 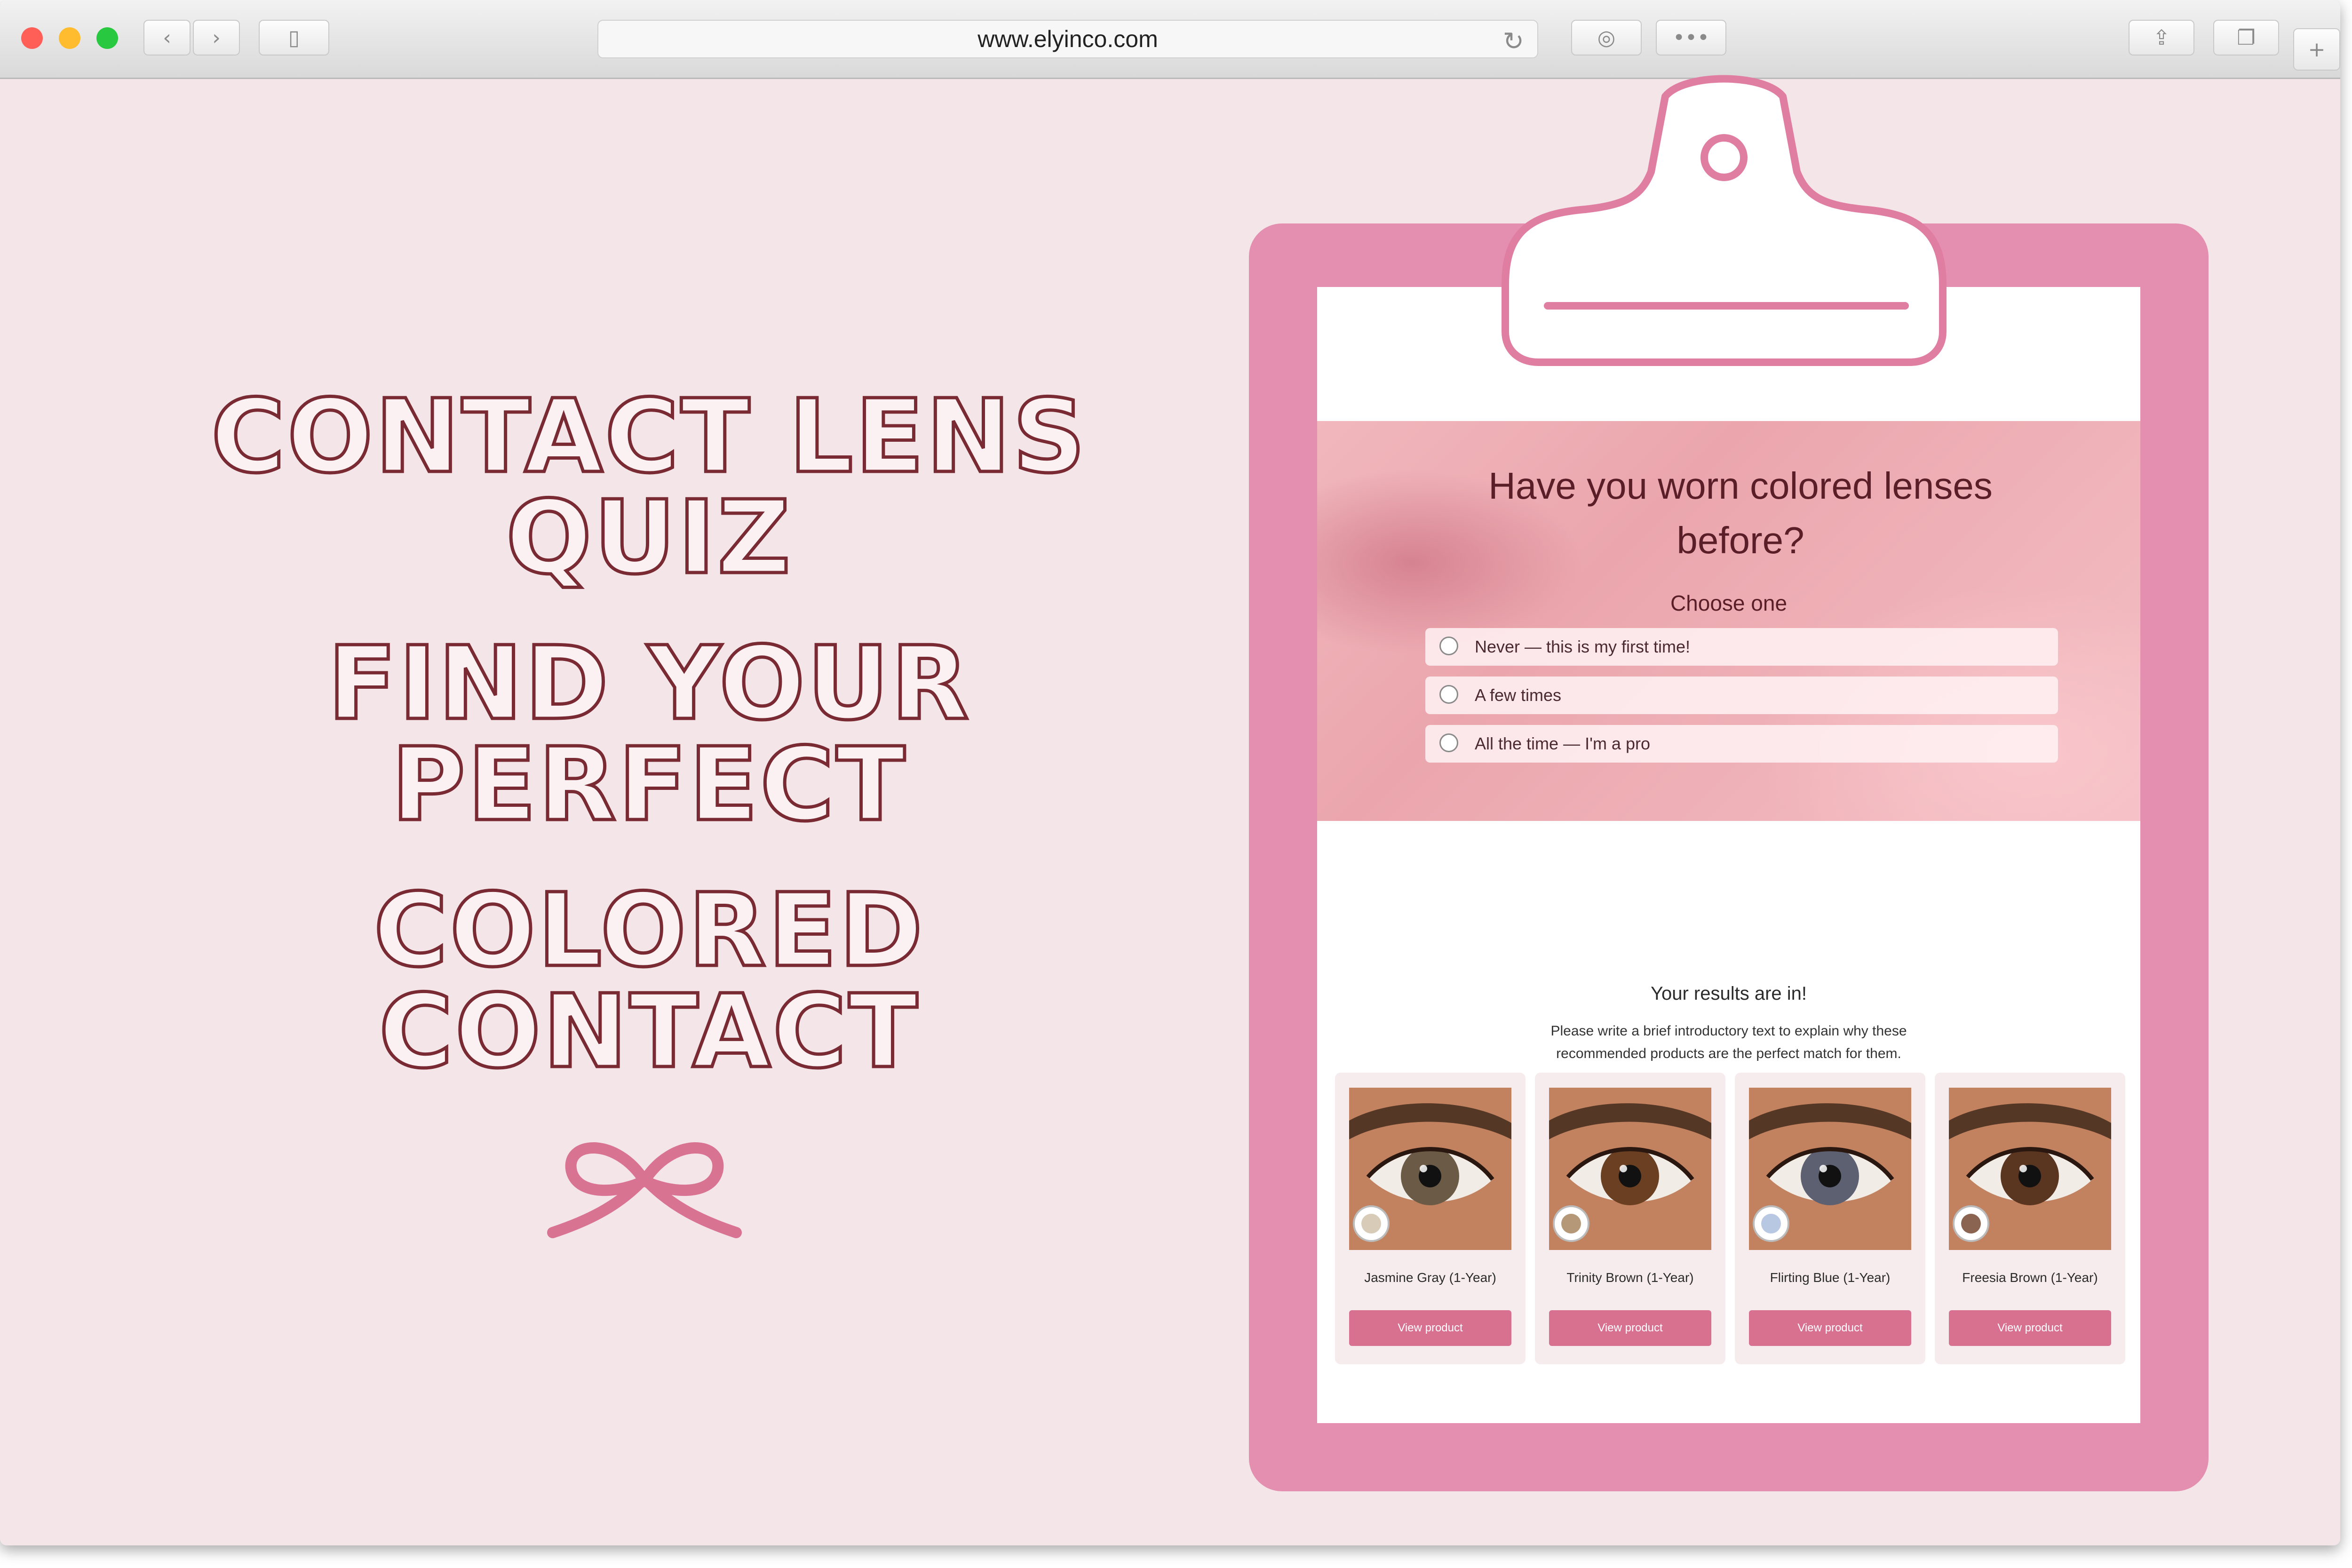 I want to click on plus-icon: +, so click(x=2317, y=49).